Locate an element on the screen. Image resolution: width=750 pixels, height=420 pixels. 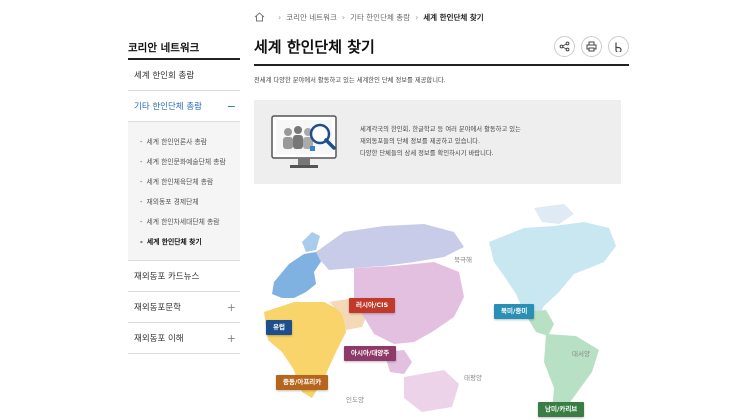
ocean-label: 태평양 is located at coordinates (473, 378).